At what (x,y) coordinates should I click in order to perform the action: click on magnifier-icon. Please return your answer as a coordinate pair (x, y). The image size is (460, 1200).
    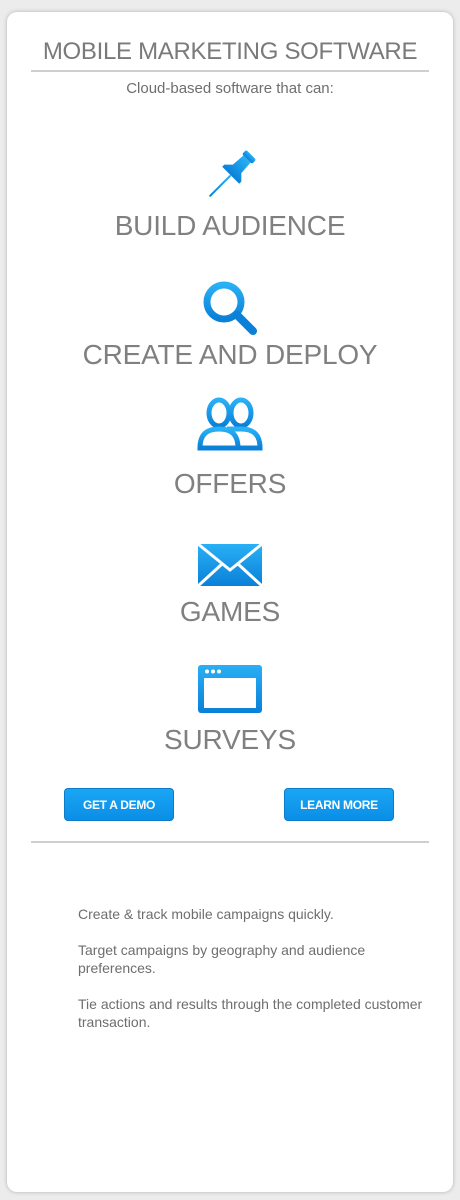
    Looking at the image, I should click on (230, 308).